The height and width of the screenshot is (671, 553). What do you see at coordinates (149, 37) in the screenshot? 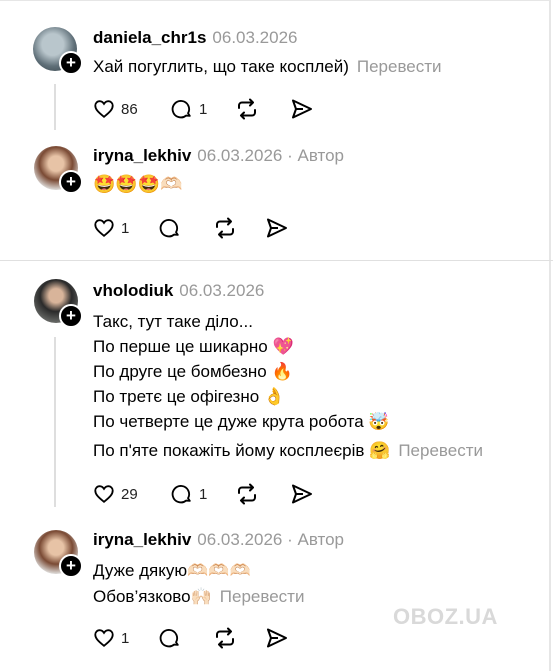
I see `username: daniela_chr1s` at bounding box center [149, 37].